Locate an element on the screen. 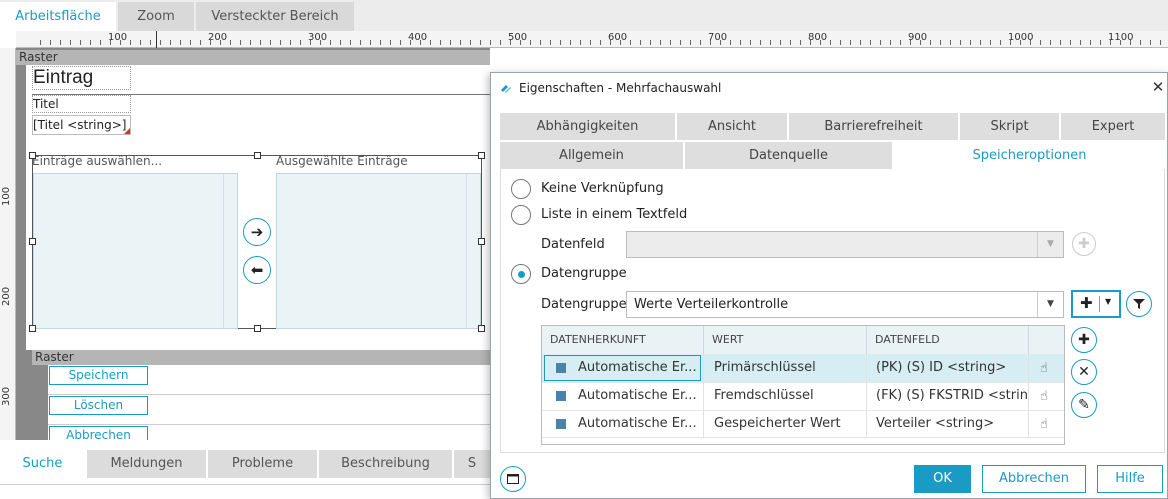 The width and height of the screenshot is (1168, 499). list-scrollbar is located at coordinates (223, 251).